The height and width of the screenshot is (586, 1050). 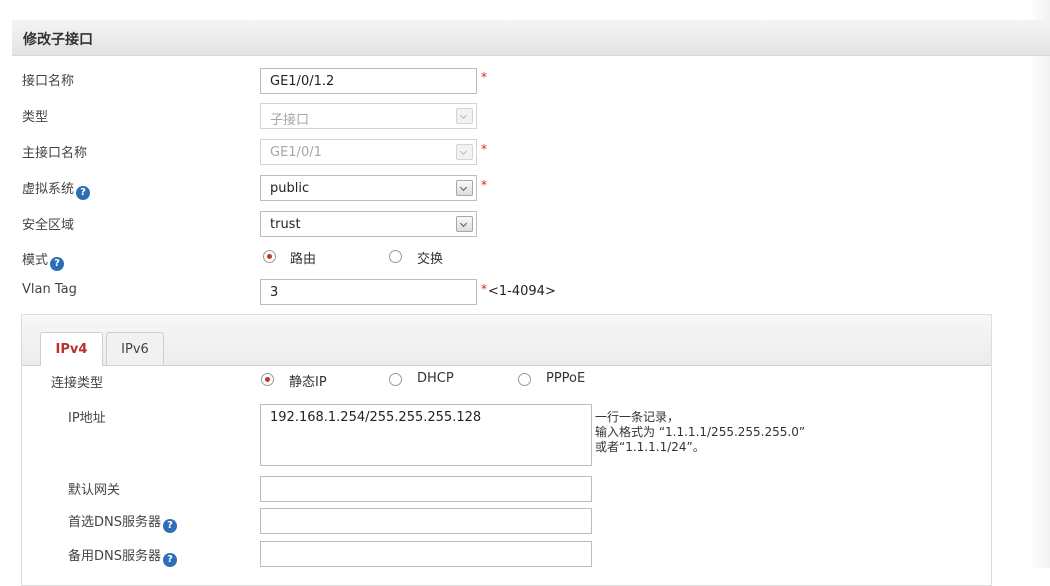 I want to click on hint-line: 输入格式为 “1.1.1.1/255.255.255.0”, so click(x=700, y=432).